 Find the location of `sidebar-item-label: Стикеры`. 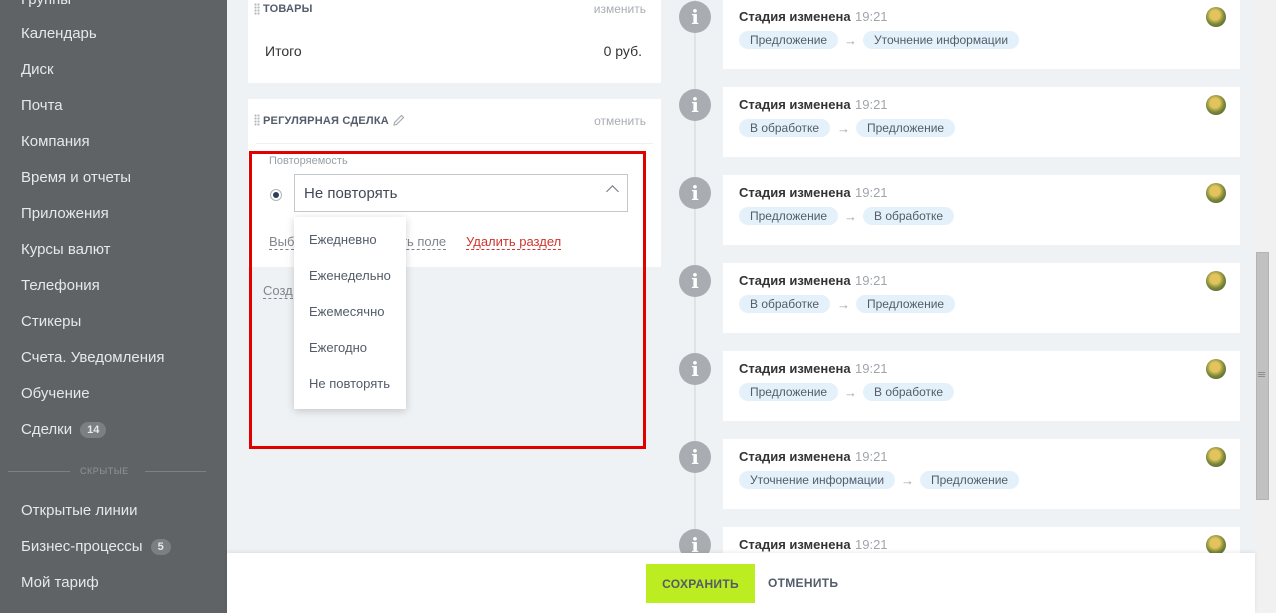

sidebar-item-label: Стикеры is located at coordinates (51, 321).